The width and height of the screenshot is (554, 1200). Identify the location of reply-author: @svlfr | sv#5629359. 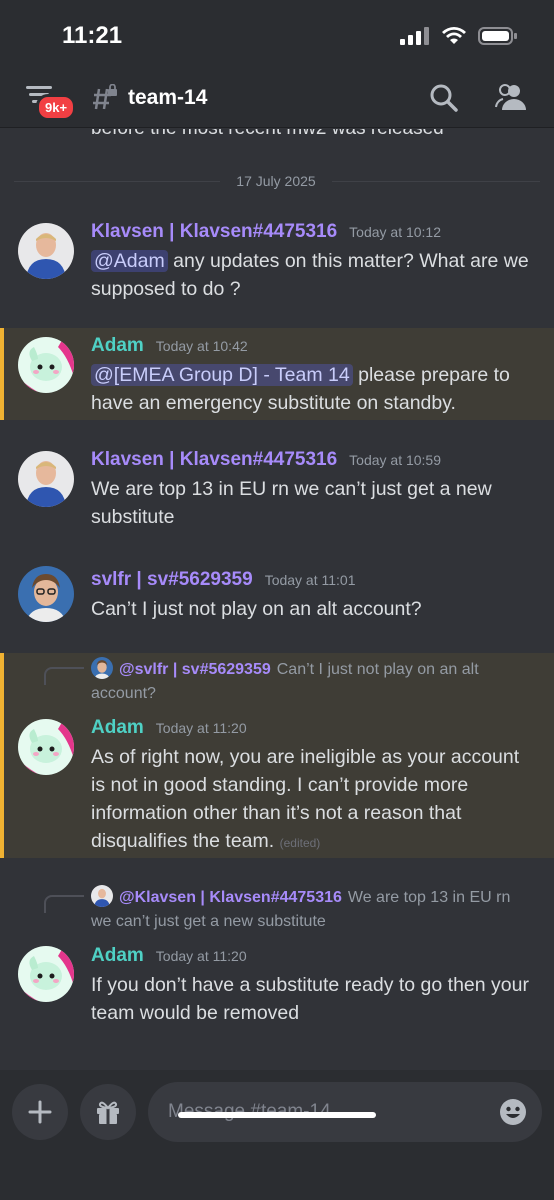
(195, 669).